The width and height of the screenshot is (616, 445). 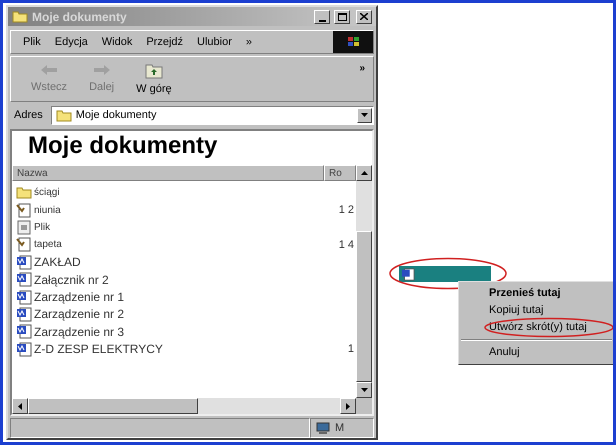 What do you see at coordinates (195, 314) in the screenshot?
I see `file-name: Zarządzenie nr 2` at bounding box center [195, 314].